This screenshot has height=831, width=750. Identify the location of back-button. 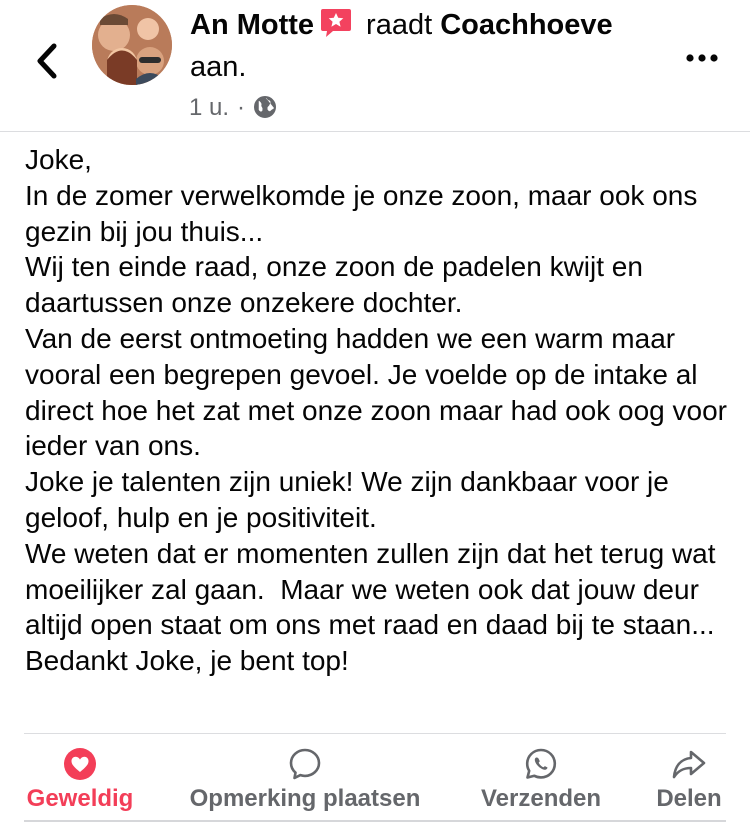
(48, 61).